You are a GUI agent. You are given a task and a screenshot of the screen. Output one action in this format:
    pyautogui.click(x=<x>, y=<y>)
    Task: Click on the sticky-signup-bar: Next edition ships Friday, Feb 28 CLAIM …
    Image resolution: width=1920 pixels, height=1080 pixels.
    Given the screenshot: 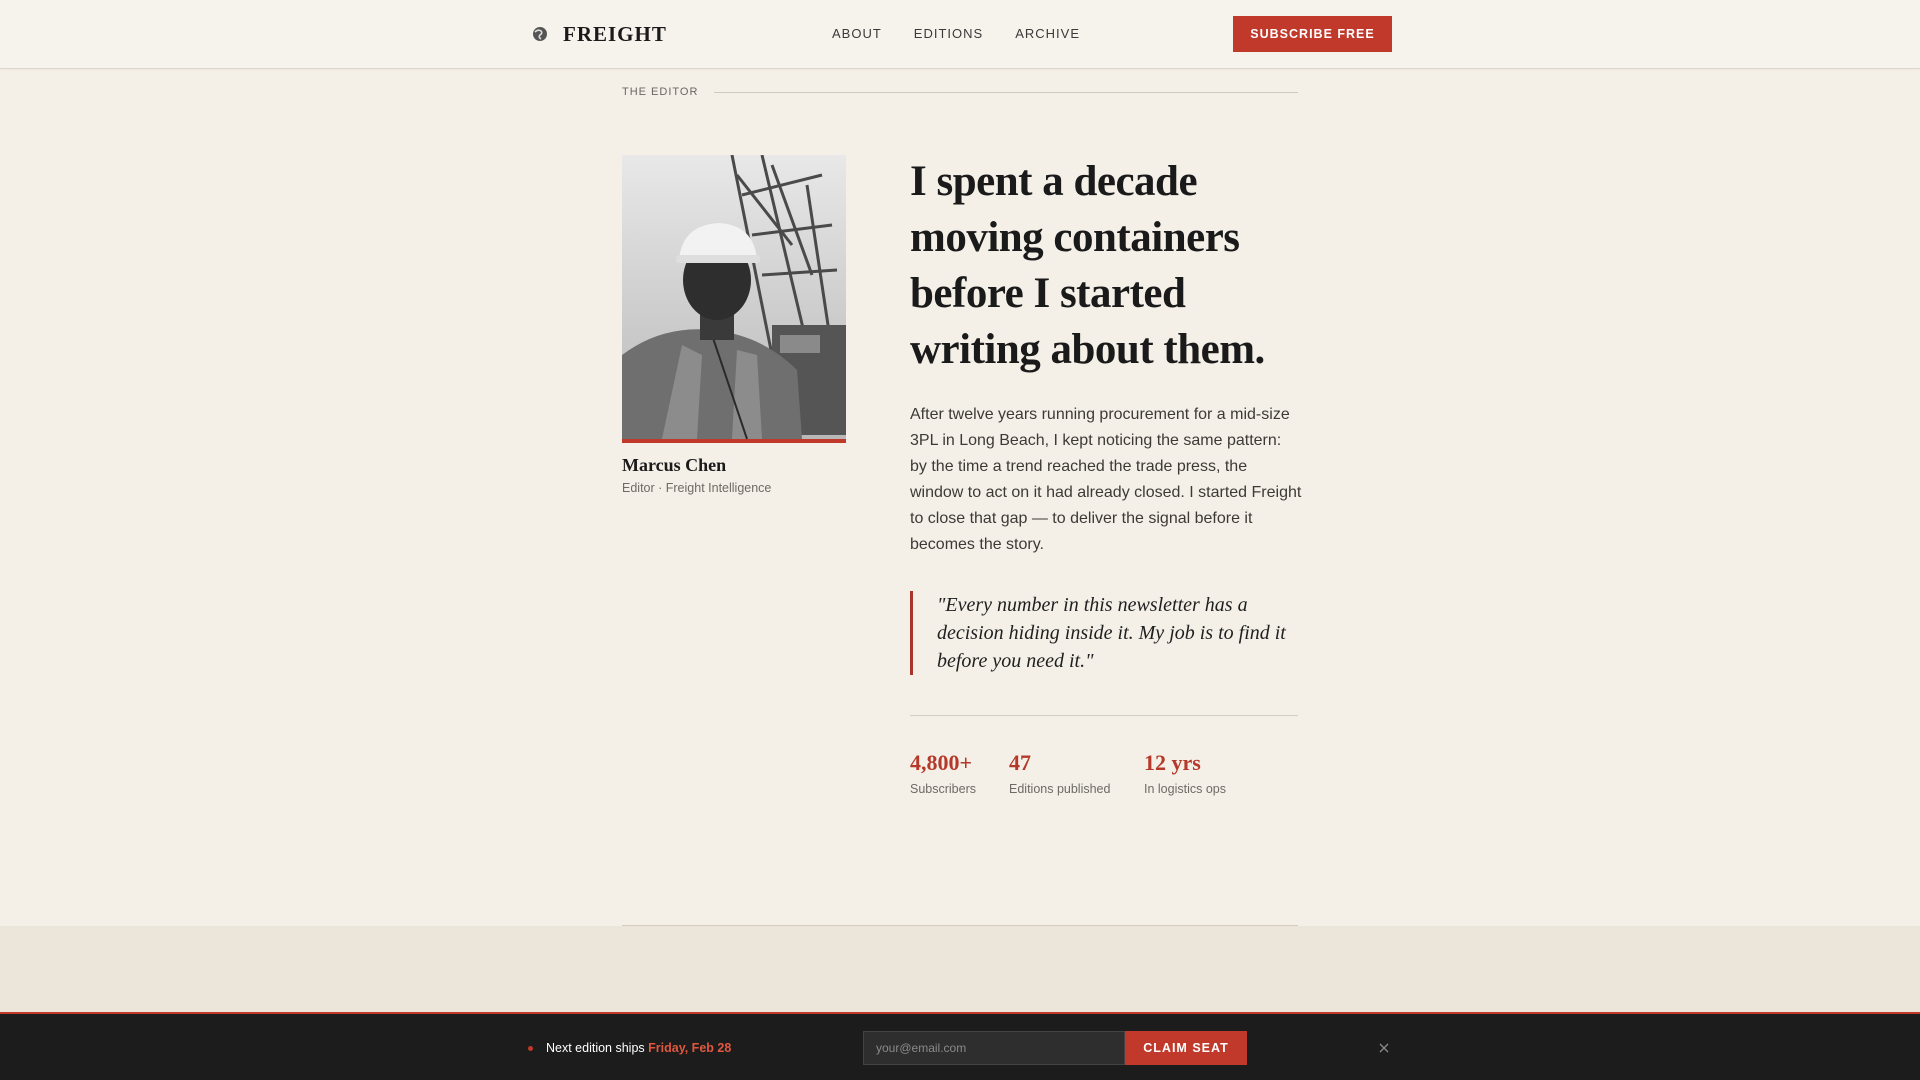 What is the action you would take?
    pyautogui.click(x=960, y=1046)
    